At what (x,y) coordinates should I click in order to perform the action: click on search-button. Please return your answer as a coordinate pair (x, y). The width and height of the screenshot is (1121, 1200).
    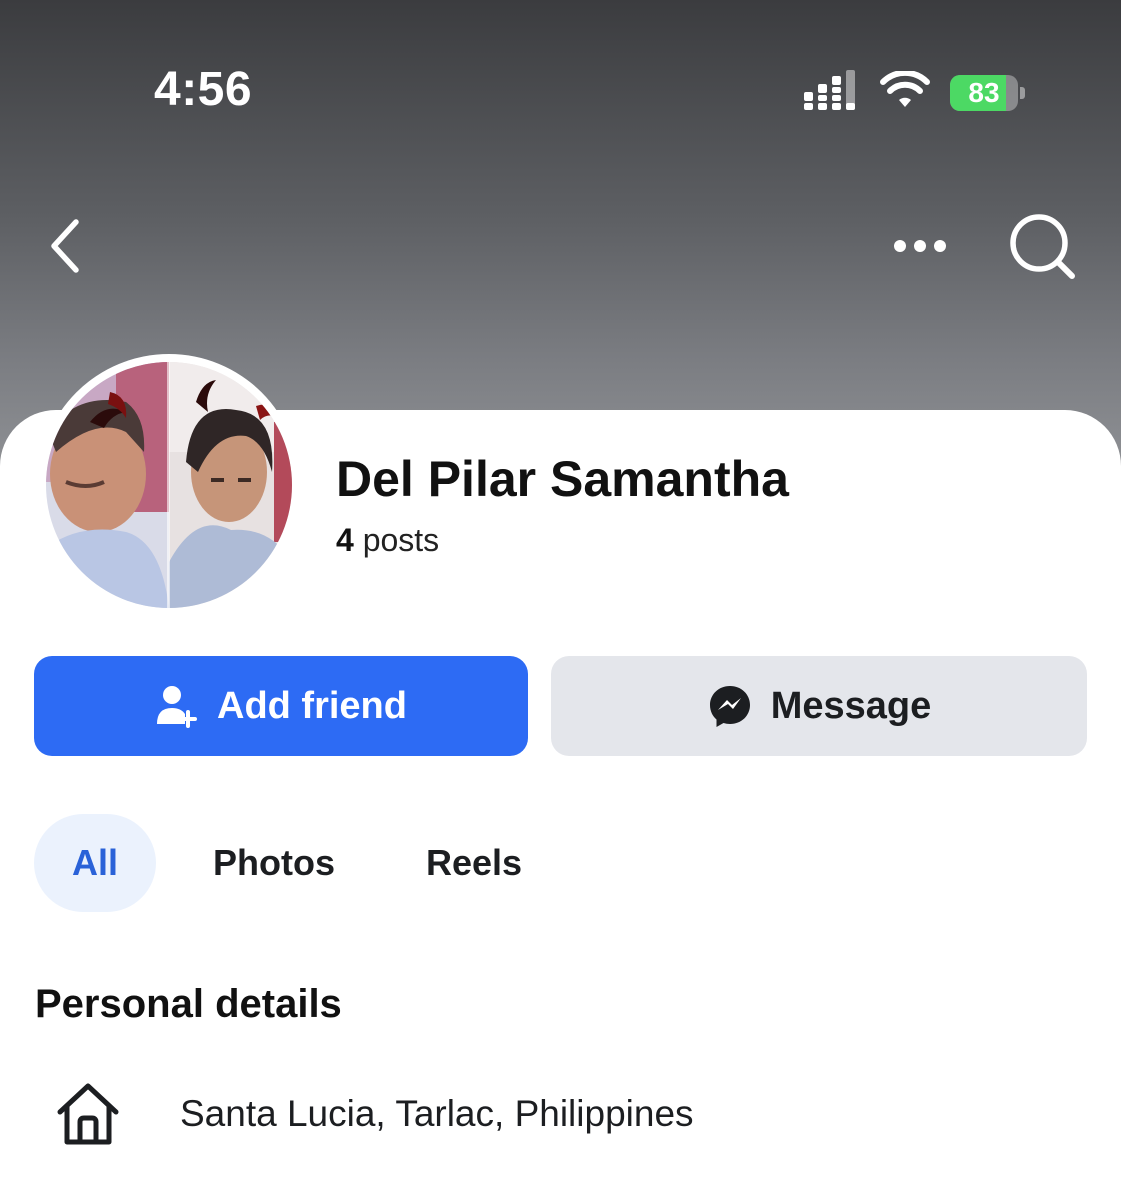
    Looking at the image, I should click on (1042, 246).